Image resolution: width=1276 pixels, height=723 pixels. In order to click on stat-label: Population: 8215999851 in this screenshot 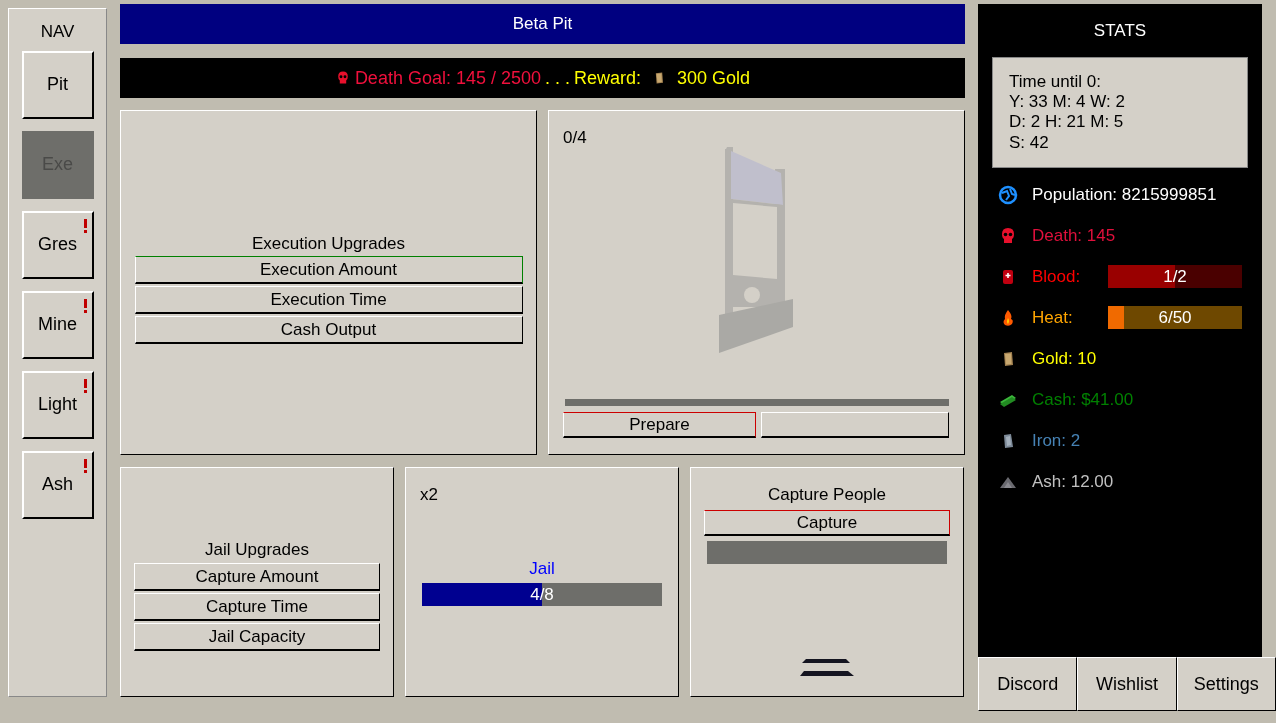, I will do `click(1124, 194)`.